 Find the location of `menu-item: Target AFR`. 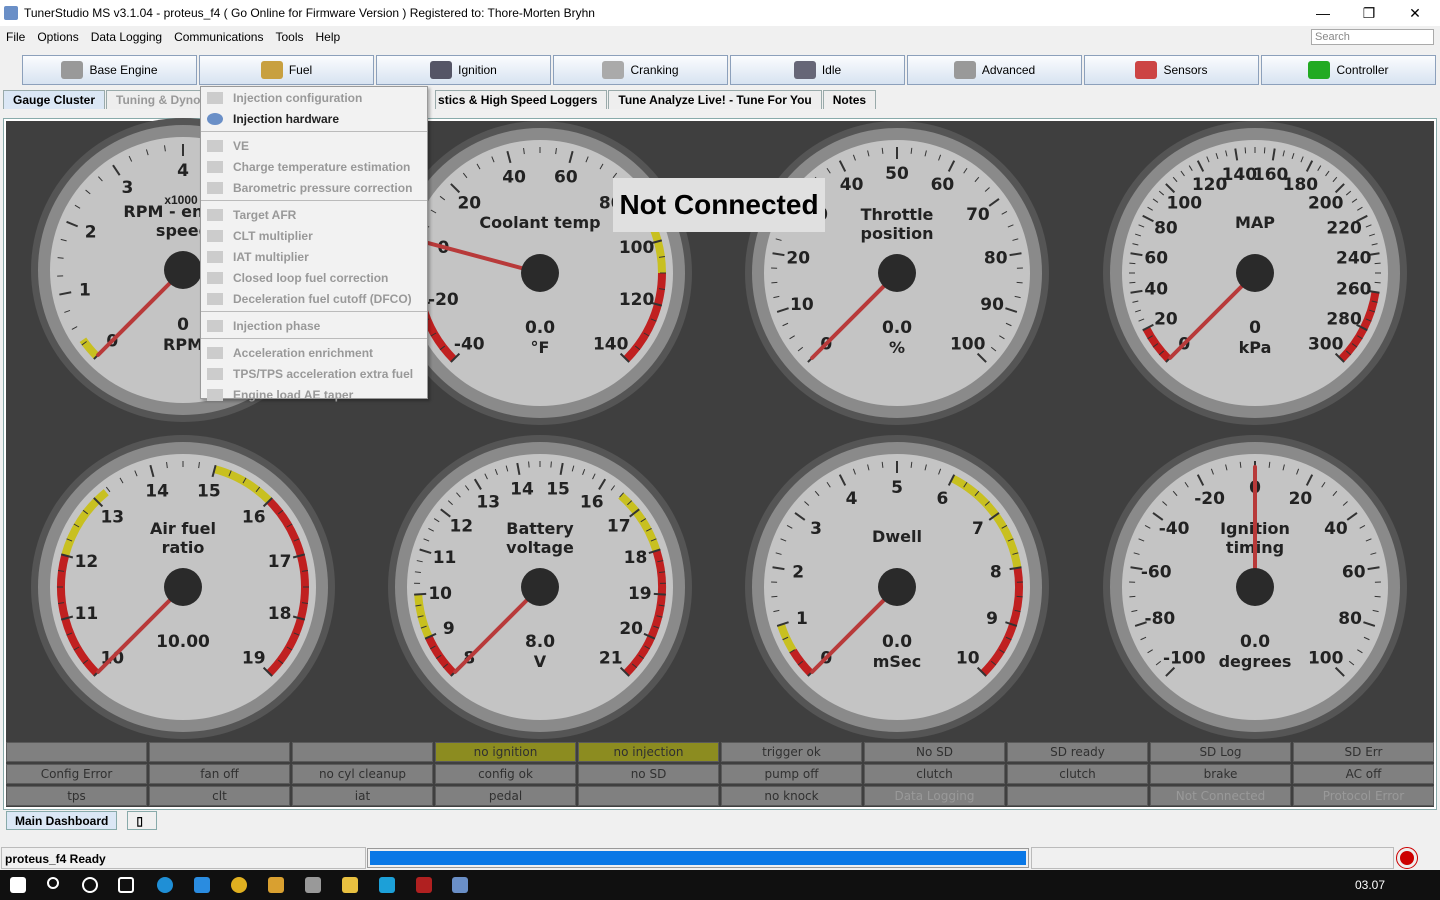

menu-item: Target AFR is located at coordinates (314, 214).